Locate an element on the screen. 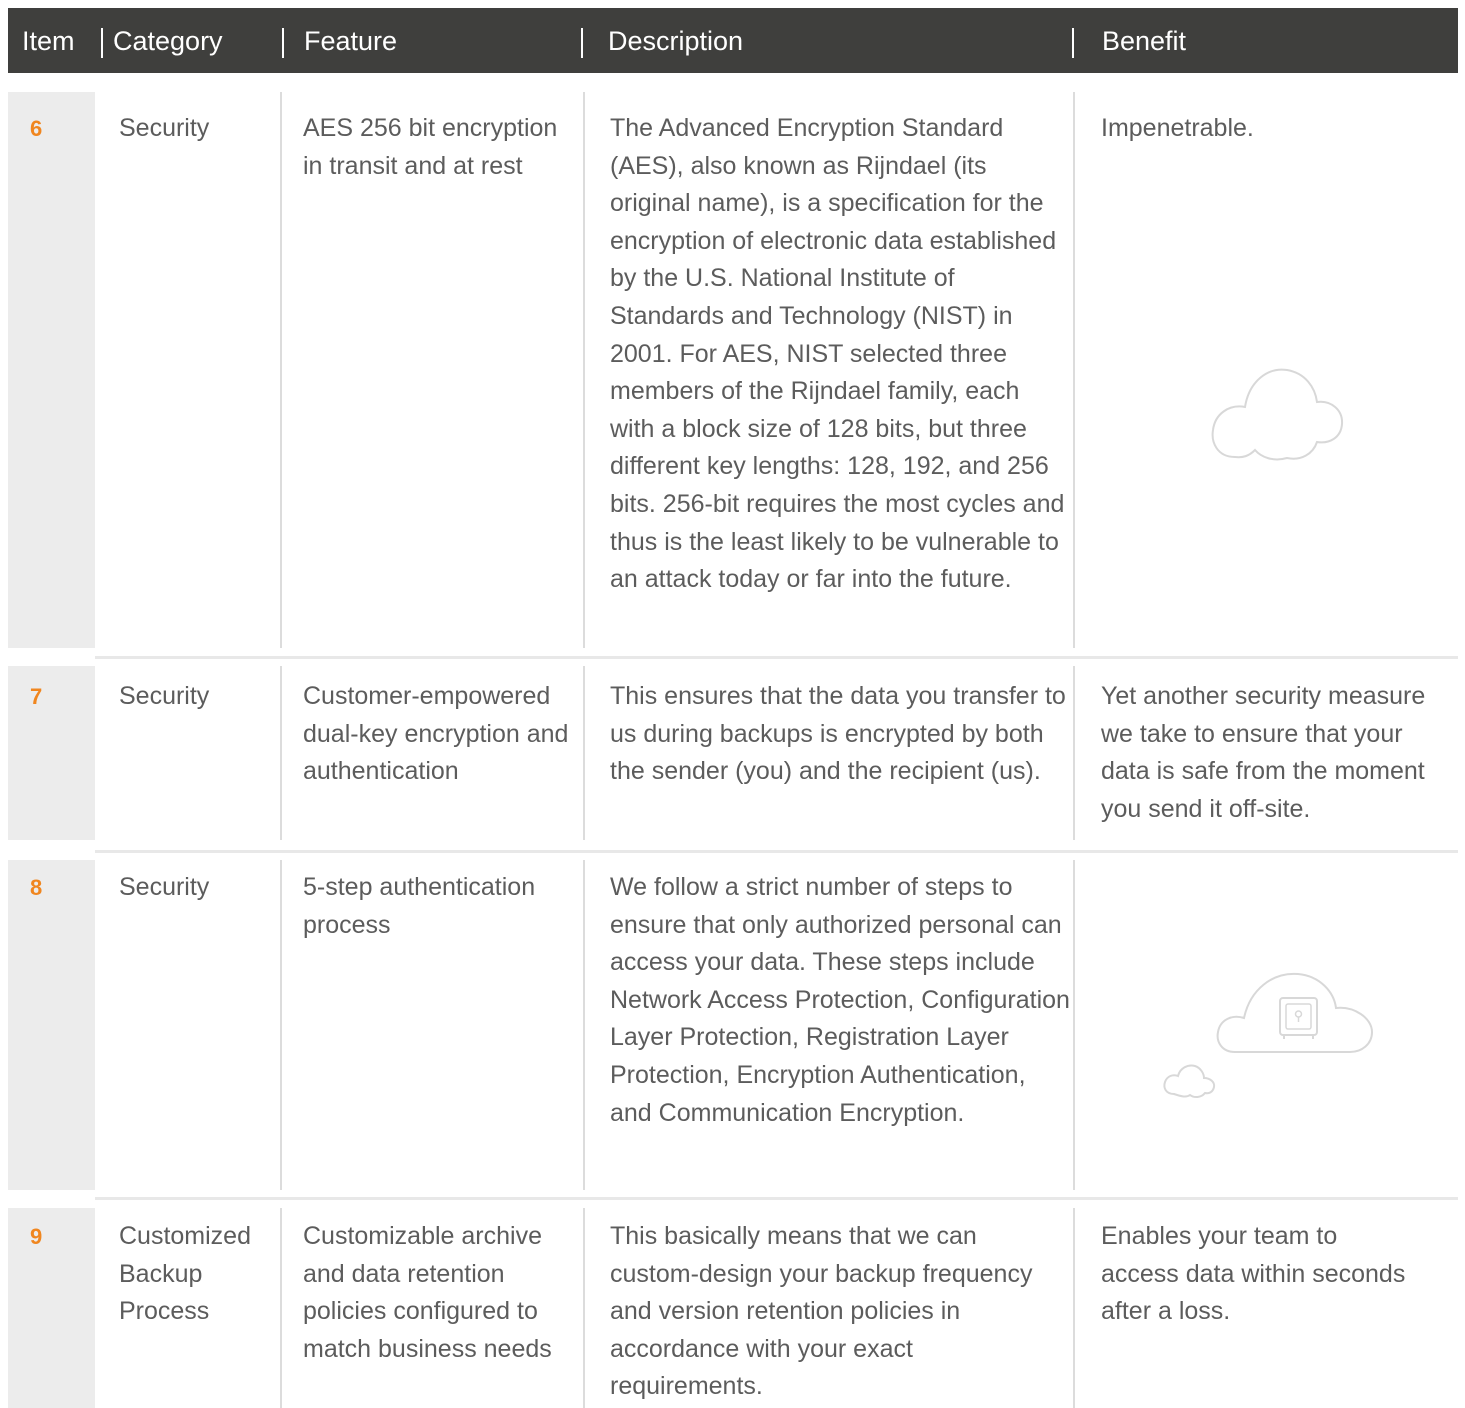  benefit-text: Impenetrable. is located at coordinates (1177, 128).